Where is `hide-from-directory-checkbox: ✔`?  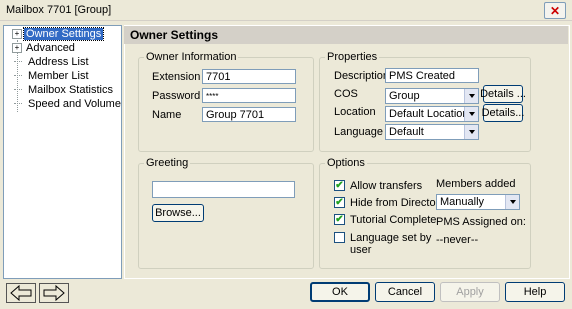
hide-from-directory-checkbox: ✔ is located at coordinates (339, 202).